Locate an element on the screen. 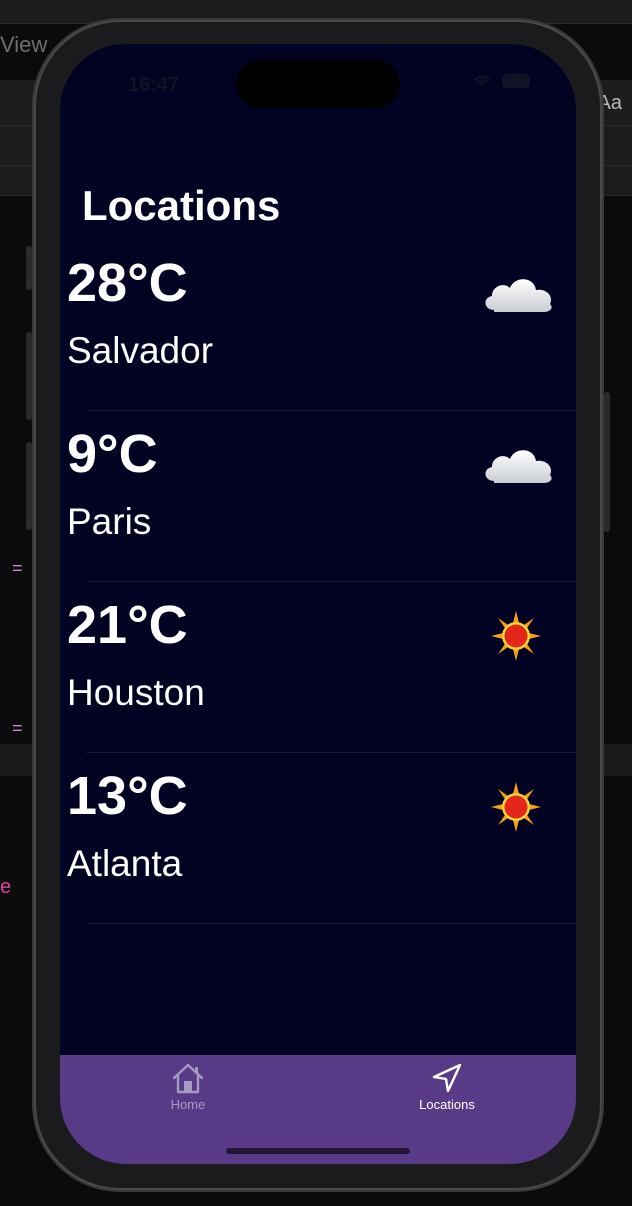 This screenshot has width=632, height=1206. status-time: 16:47 is located at coordinates (154, 85).